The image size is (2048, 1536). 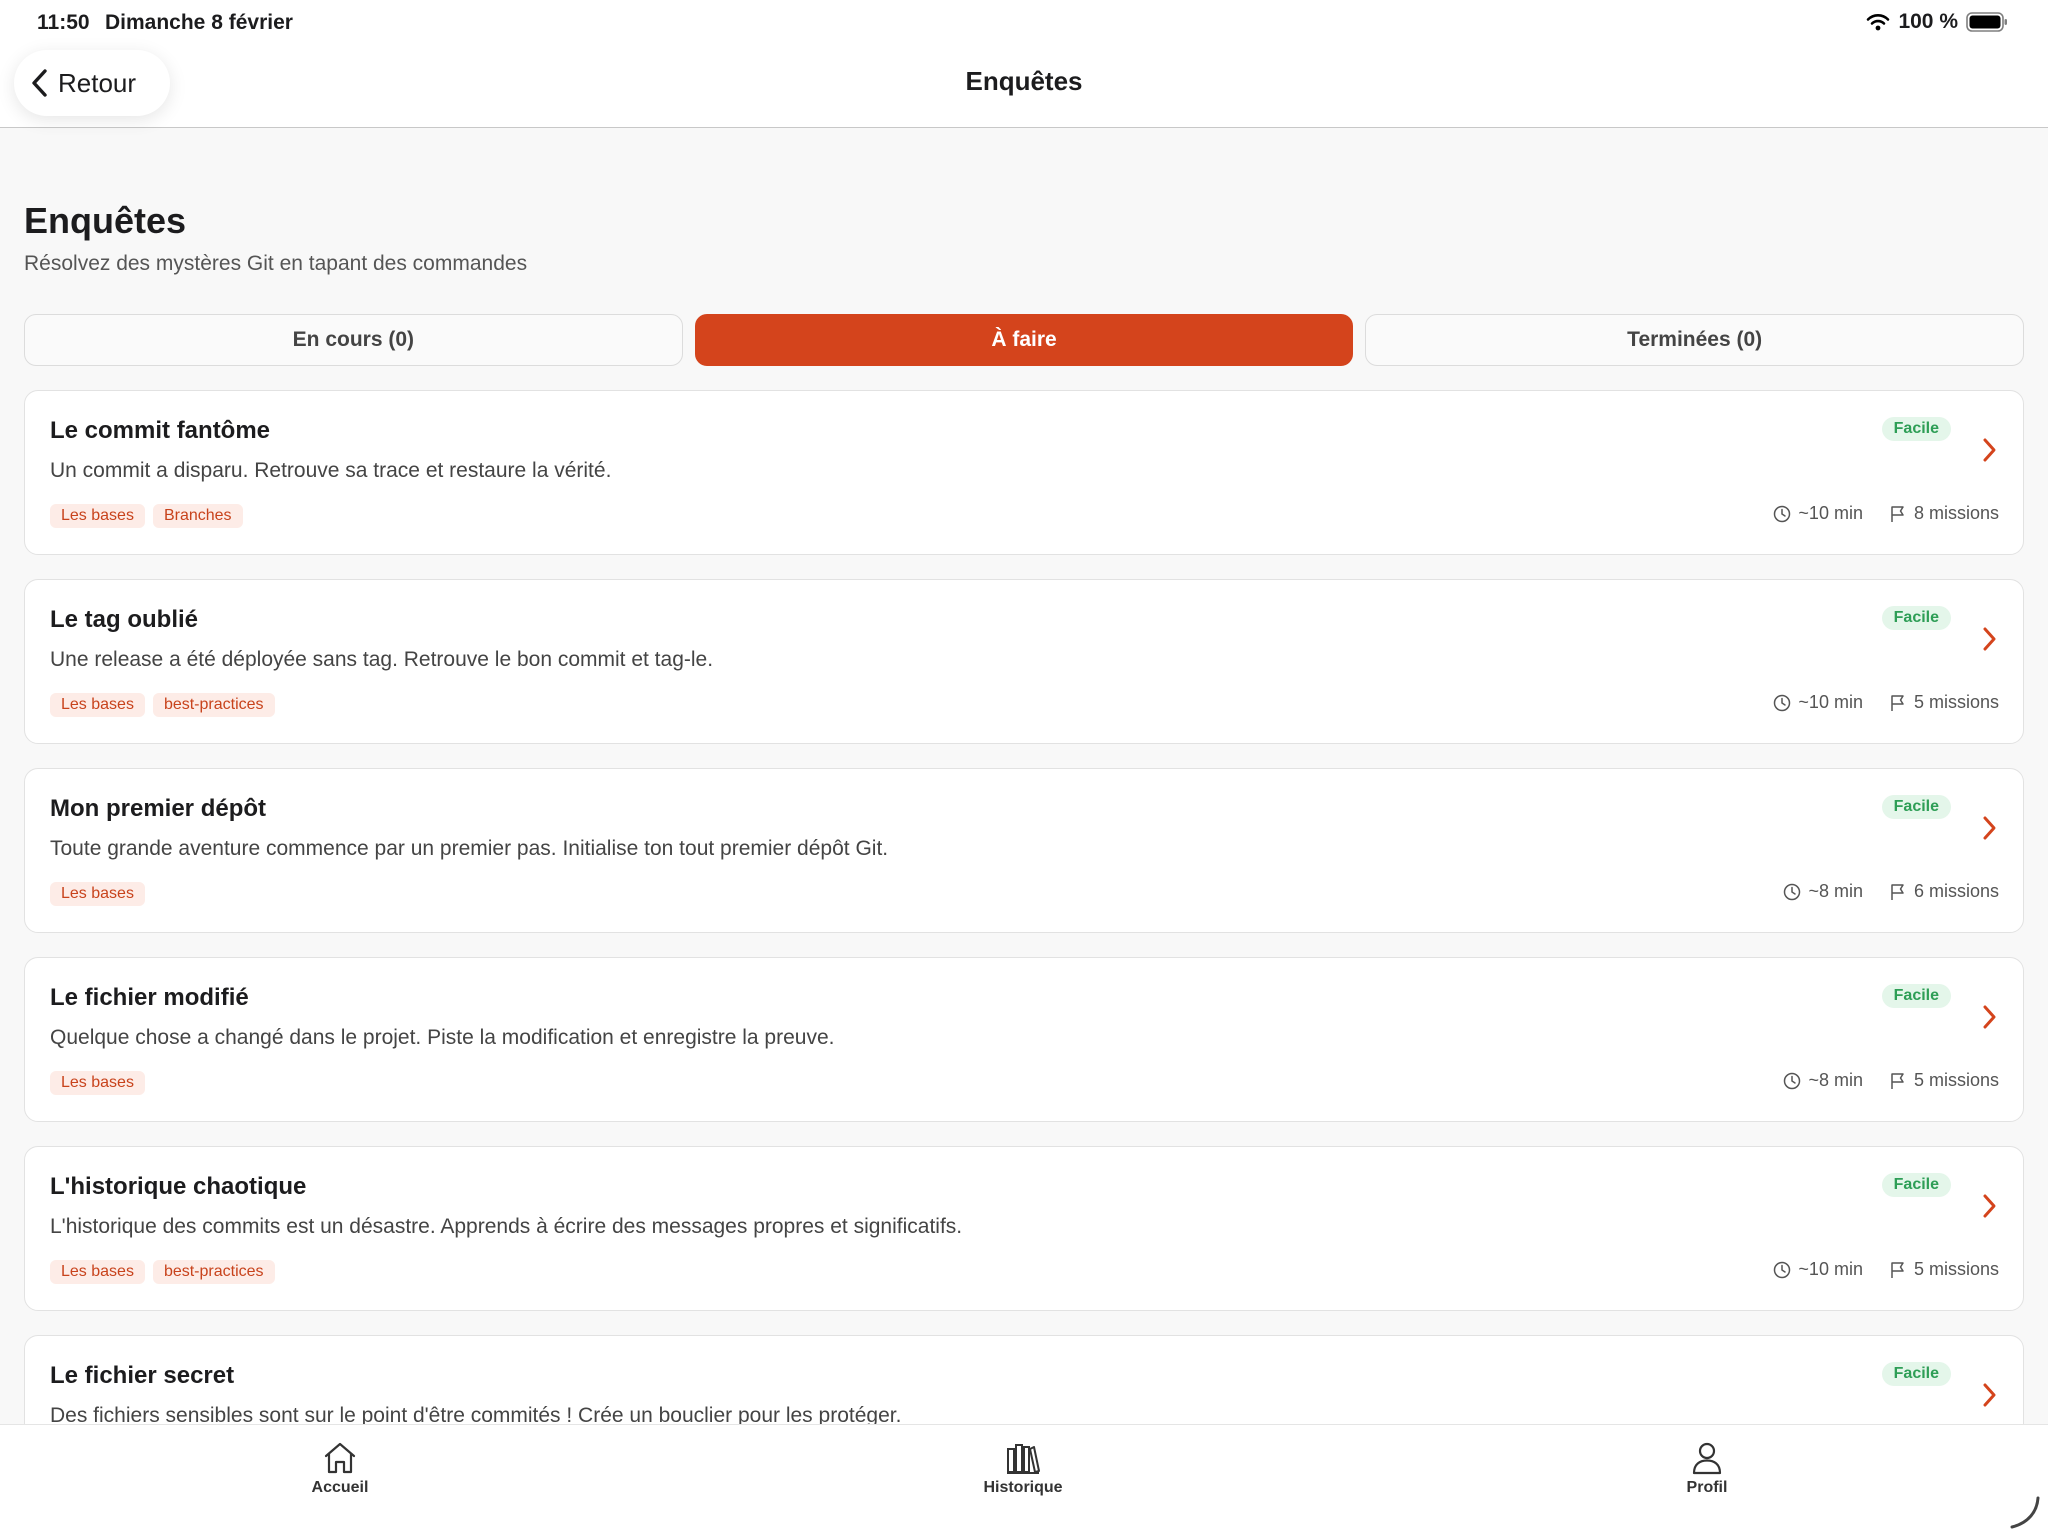 I want to click on tab-bar-item-accueil: Accueil, so click(x=340, y=1469).